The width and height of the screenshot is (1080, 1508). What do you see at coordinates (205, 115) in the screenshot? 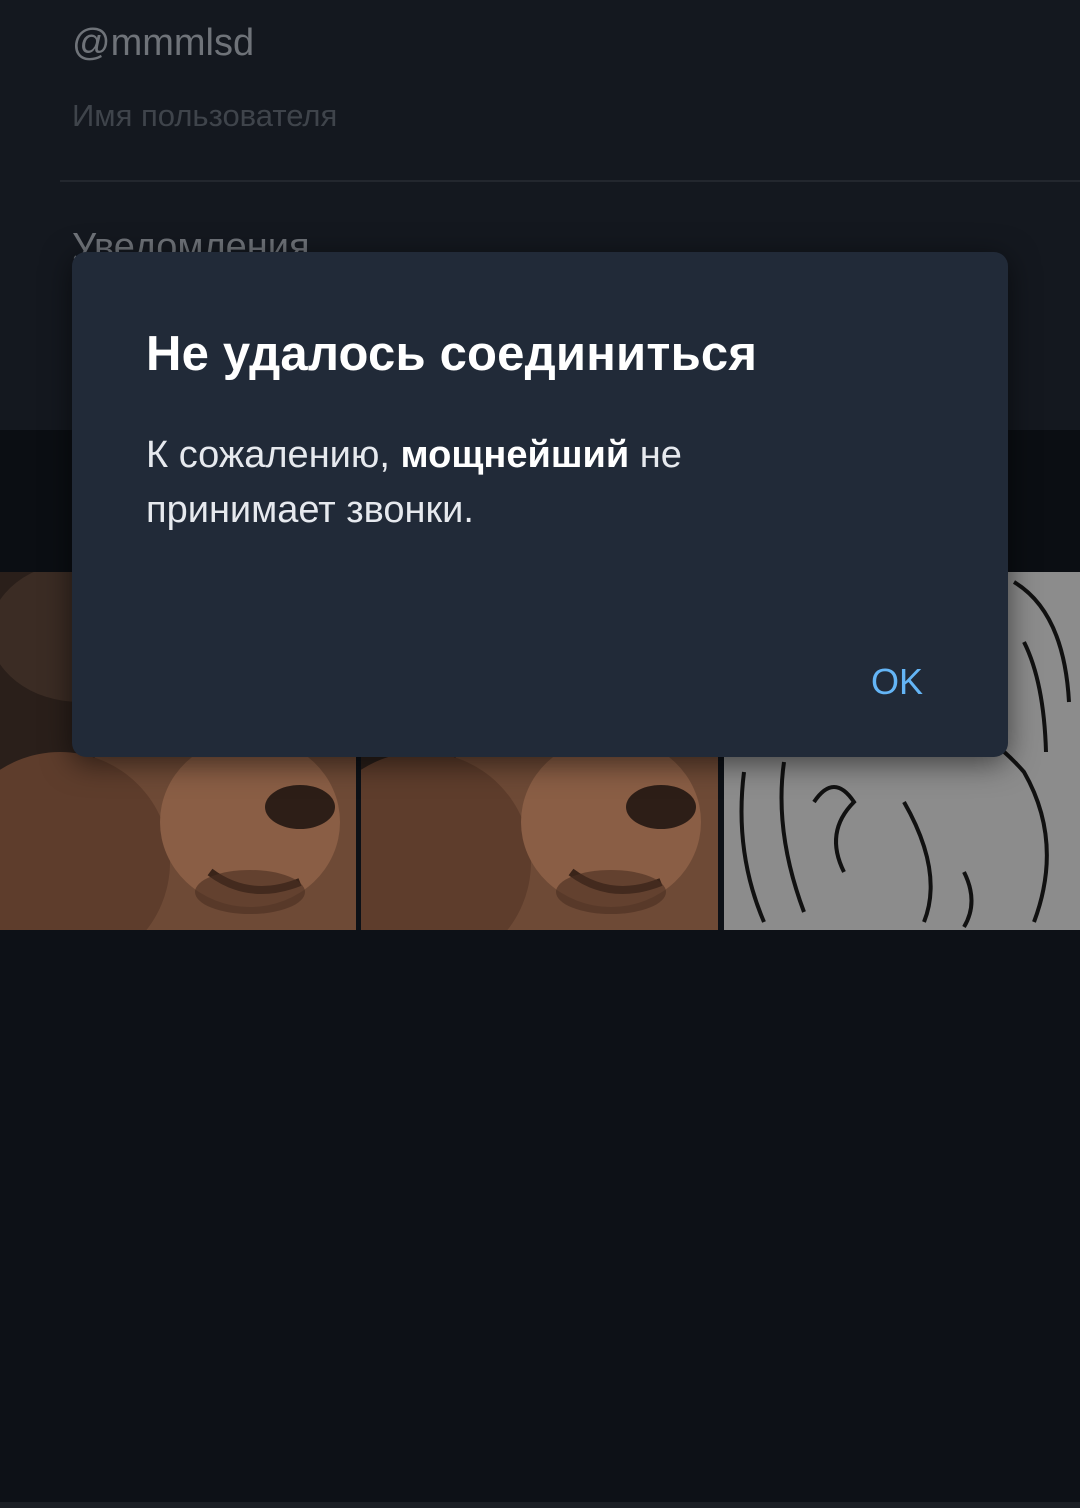
I see `username-caption: Имя пользователя` at bounding box center [205, 115].